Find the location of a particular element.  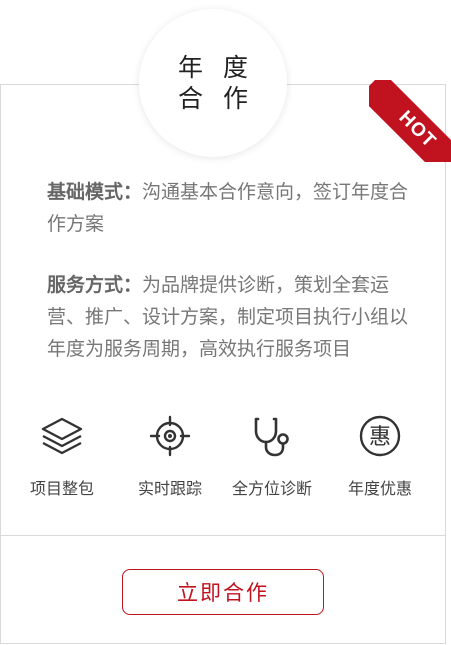

feature-item-package: 项目整包 is located at coordinates (62, 456).